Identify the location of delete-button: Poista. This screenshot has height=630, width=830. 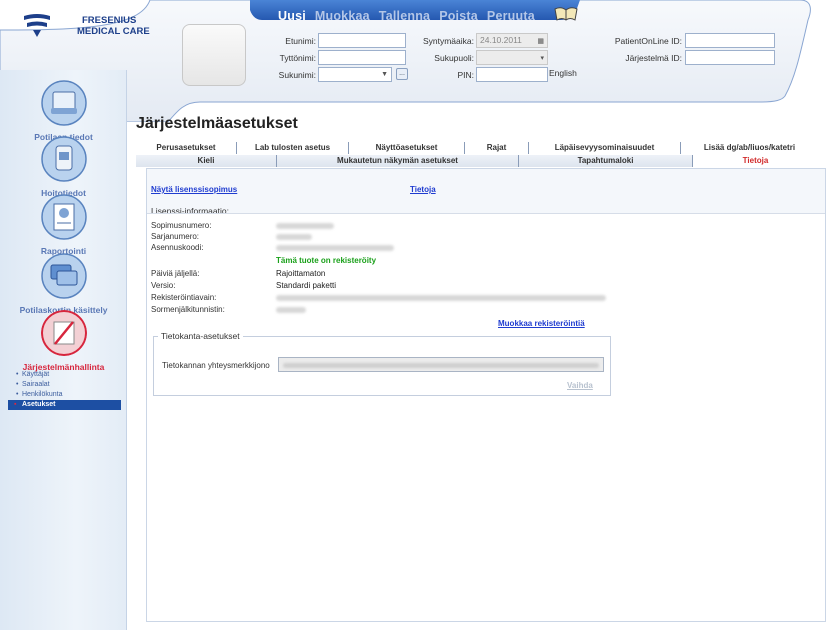
(458, 16).